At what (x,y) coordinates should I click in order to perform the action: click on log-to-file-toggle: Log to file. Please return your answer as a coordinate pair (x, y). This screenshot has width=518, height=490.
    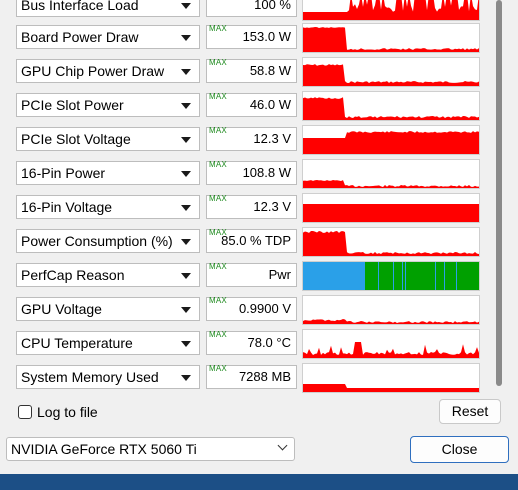
    Looking at the image, I should click on (58, 412).